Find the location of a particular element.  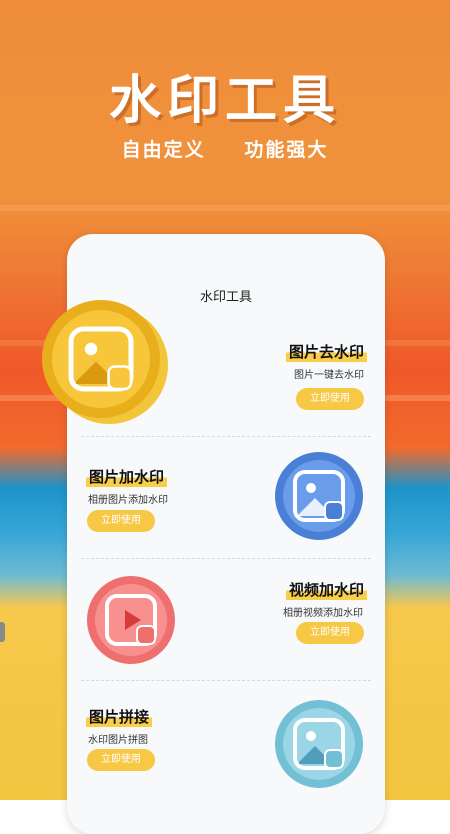

feature-title-add-watermark: 图片加水印 is located at coordinates (127, 476).